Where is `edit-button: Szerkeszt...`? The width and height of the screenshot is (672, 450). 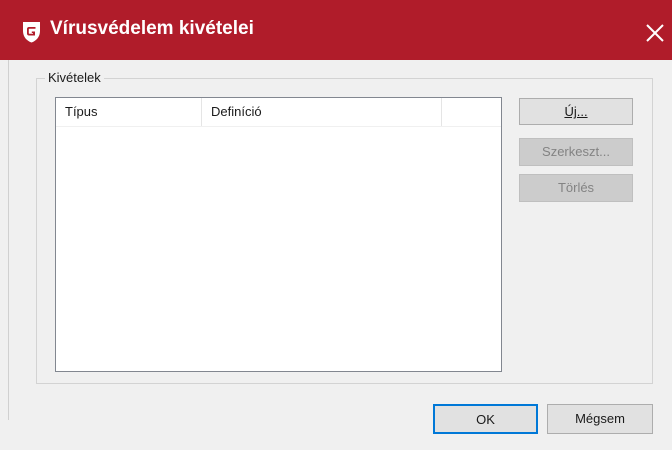 edit-button: Szerkeszt... is located at coordinates (576, 152).